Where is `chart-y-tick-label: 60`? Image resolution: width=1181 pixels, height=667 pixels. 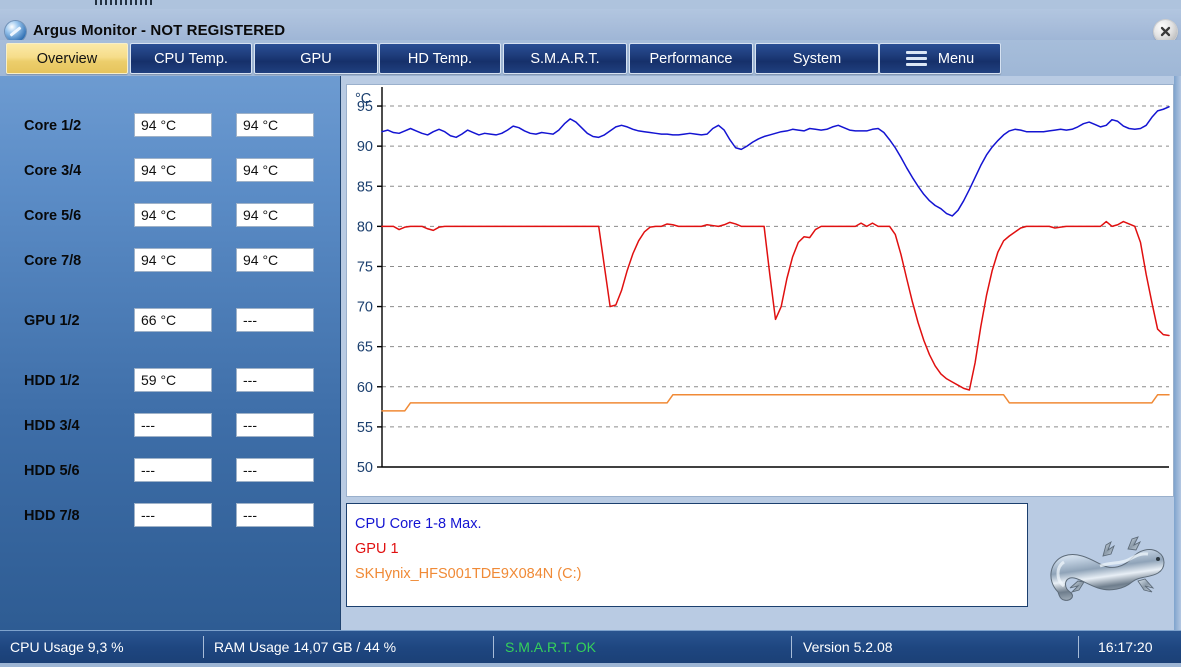 chart-y-tick-label: 60 is located at coordinates (365, 388).